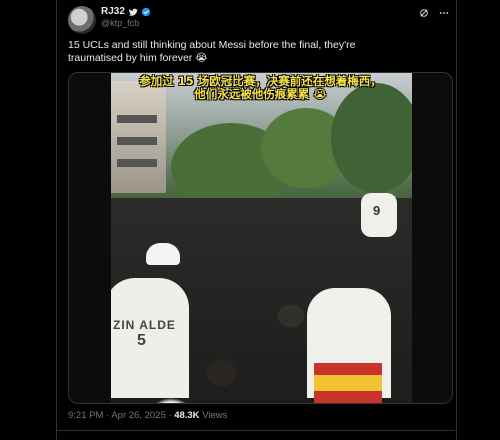  Describe the element at coordinates (82, 20) in the screenshot. I see `avatar` at that location.